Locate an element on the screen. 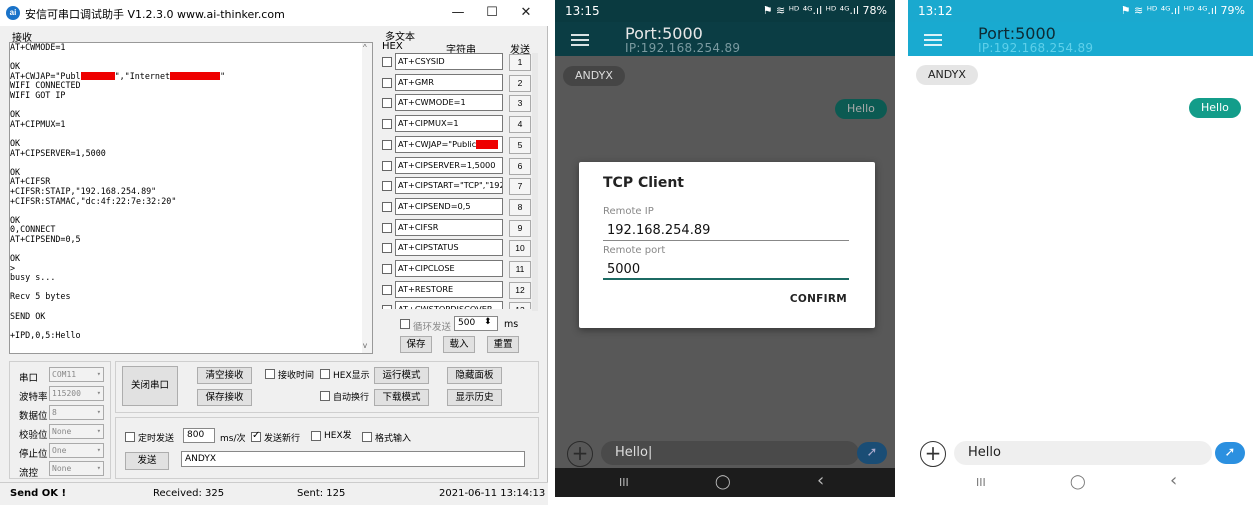  parity-select: None ▾ is located at coordinates (76, 431).